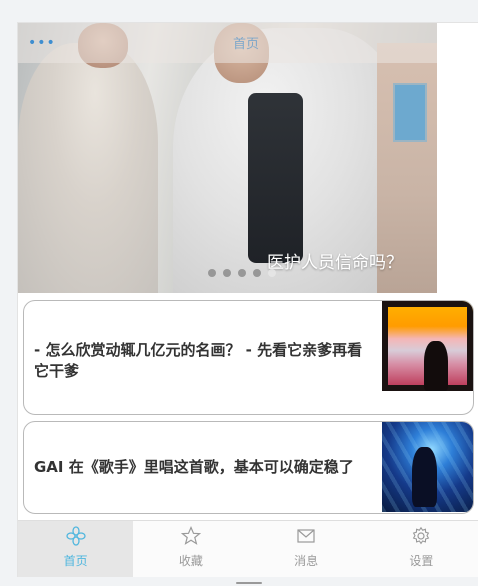  What do you see at coordinates (88, 168) in the screenshot?
I see `banner-image-figure-left` at bounding box center [88, 168].